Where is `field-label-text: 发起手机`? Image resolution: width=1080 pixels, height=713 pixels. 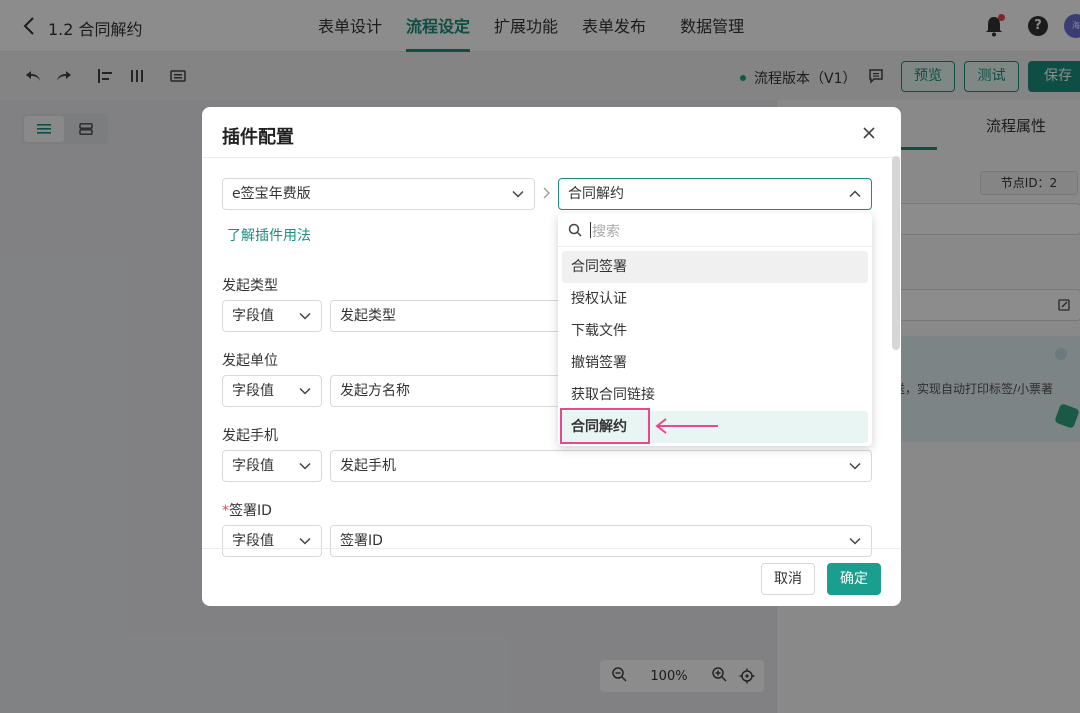 field-label-text: 发起手机 is located at coordinates (250, 436).